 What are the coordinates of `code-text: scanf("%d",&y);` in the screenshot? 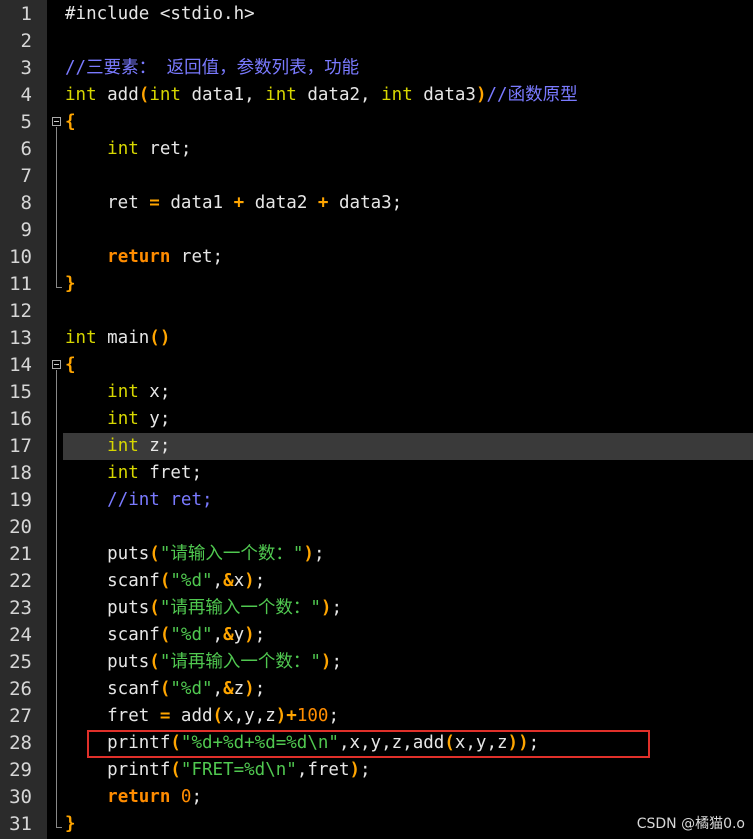 It's located at (165, 635).